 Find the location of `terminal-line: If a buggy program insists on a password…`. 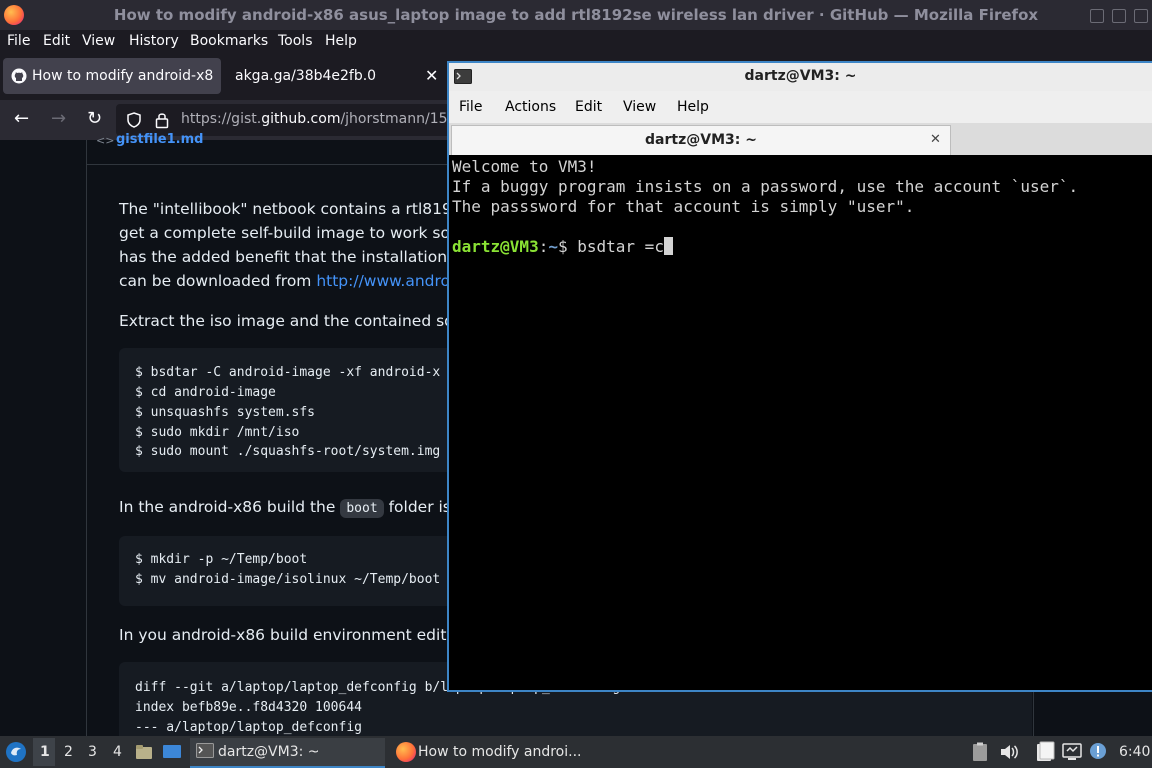

terminal-line: If a buggy program insists on a password… is located at coordinates (765, 186).